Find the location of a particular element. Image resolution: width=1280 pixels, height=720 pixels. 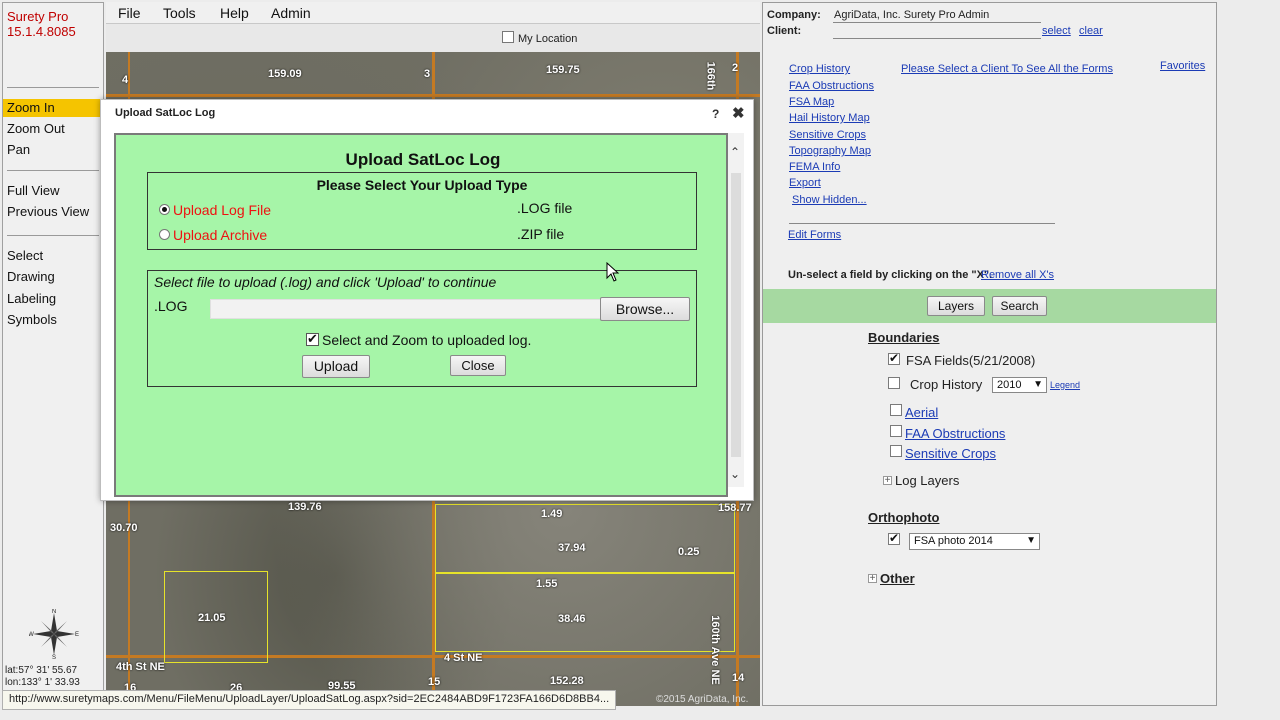

tool-zoom-in: Zoom In is located at coordinates (53, 108).